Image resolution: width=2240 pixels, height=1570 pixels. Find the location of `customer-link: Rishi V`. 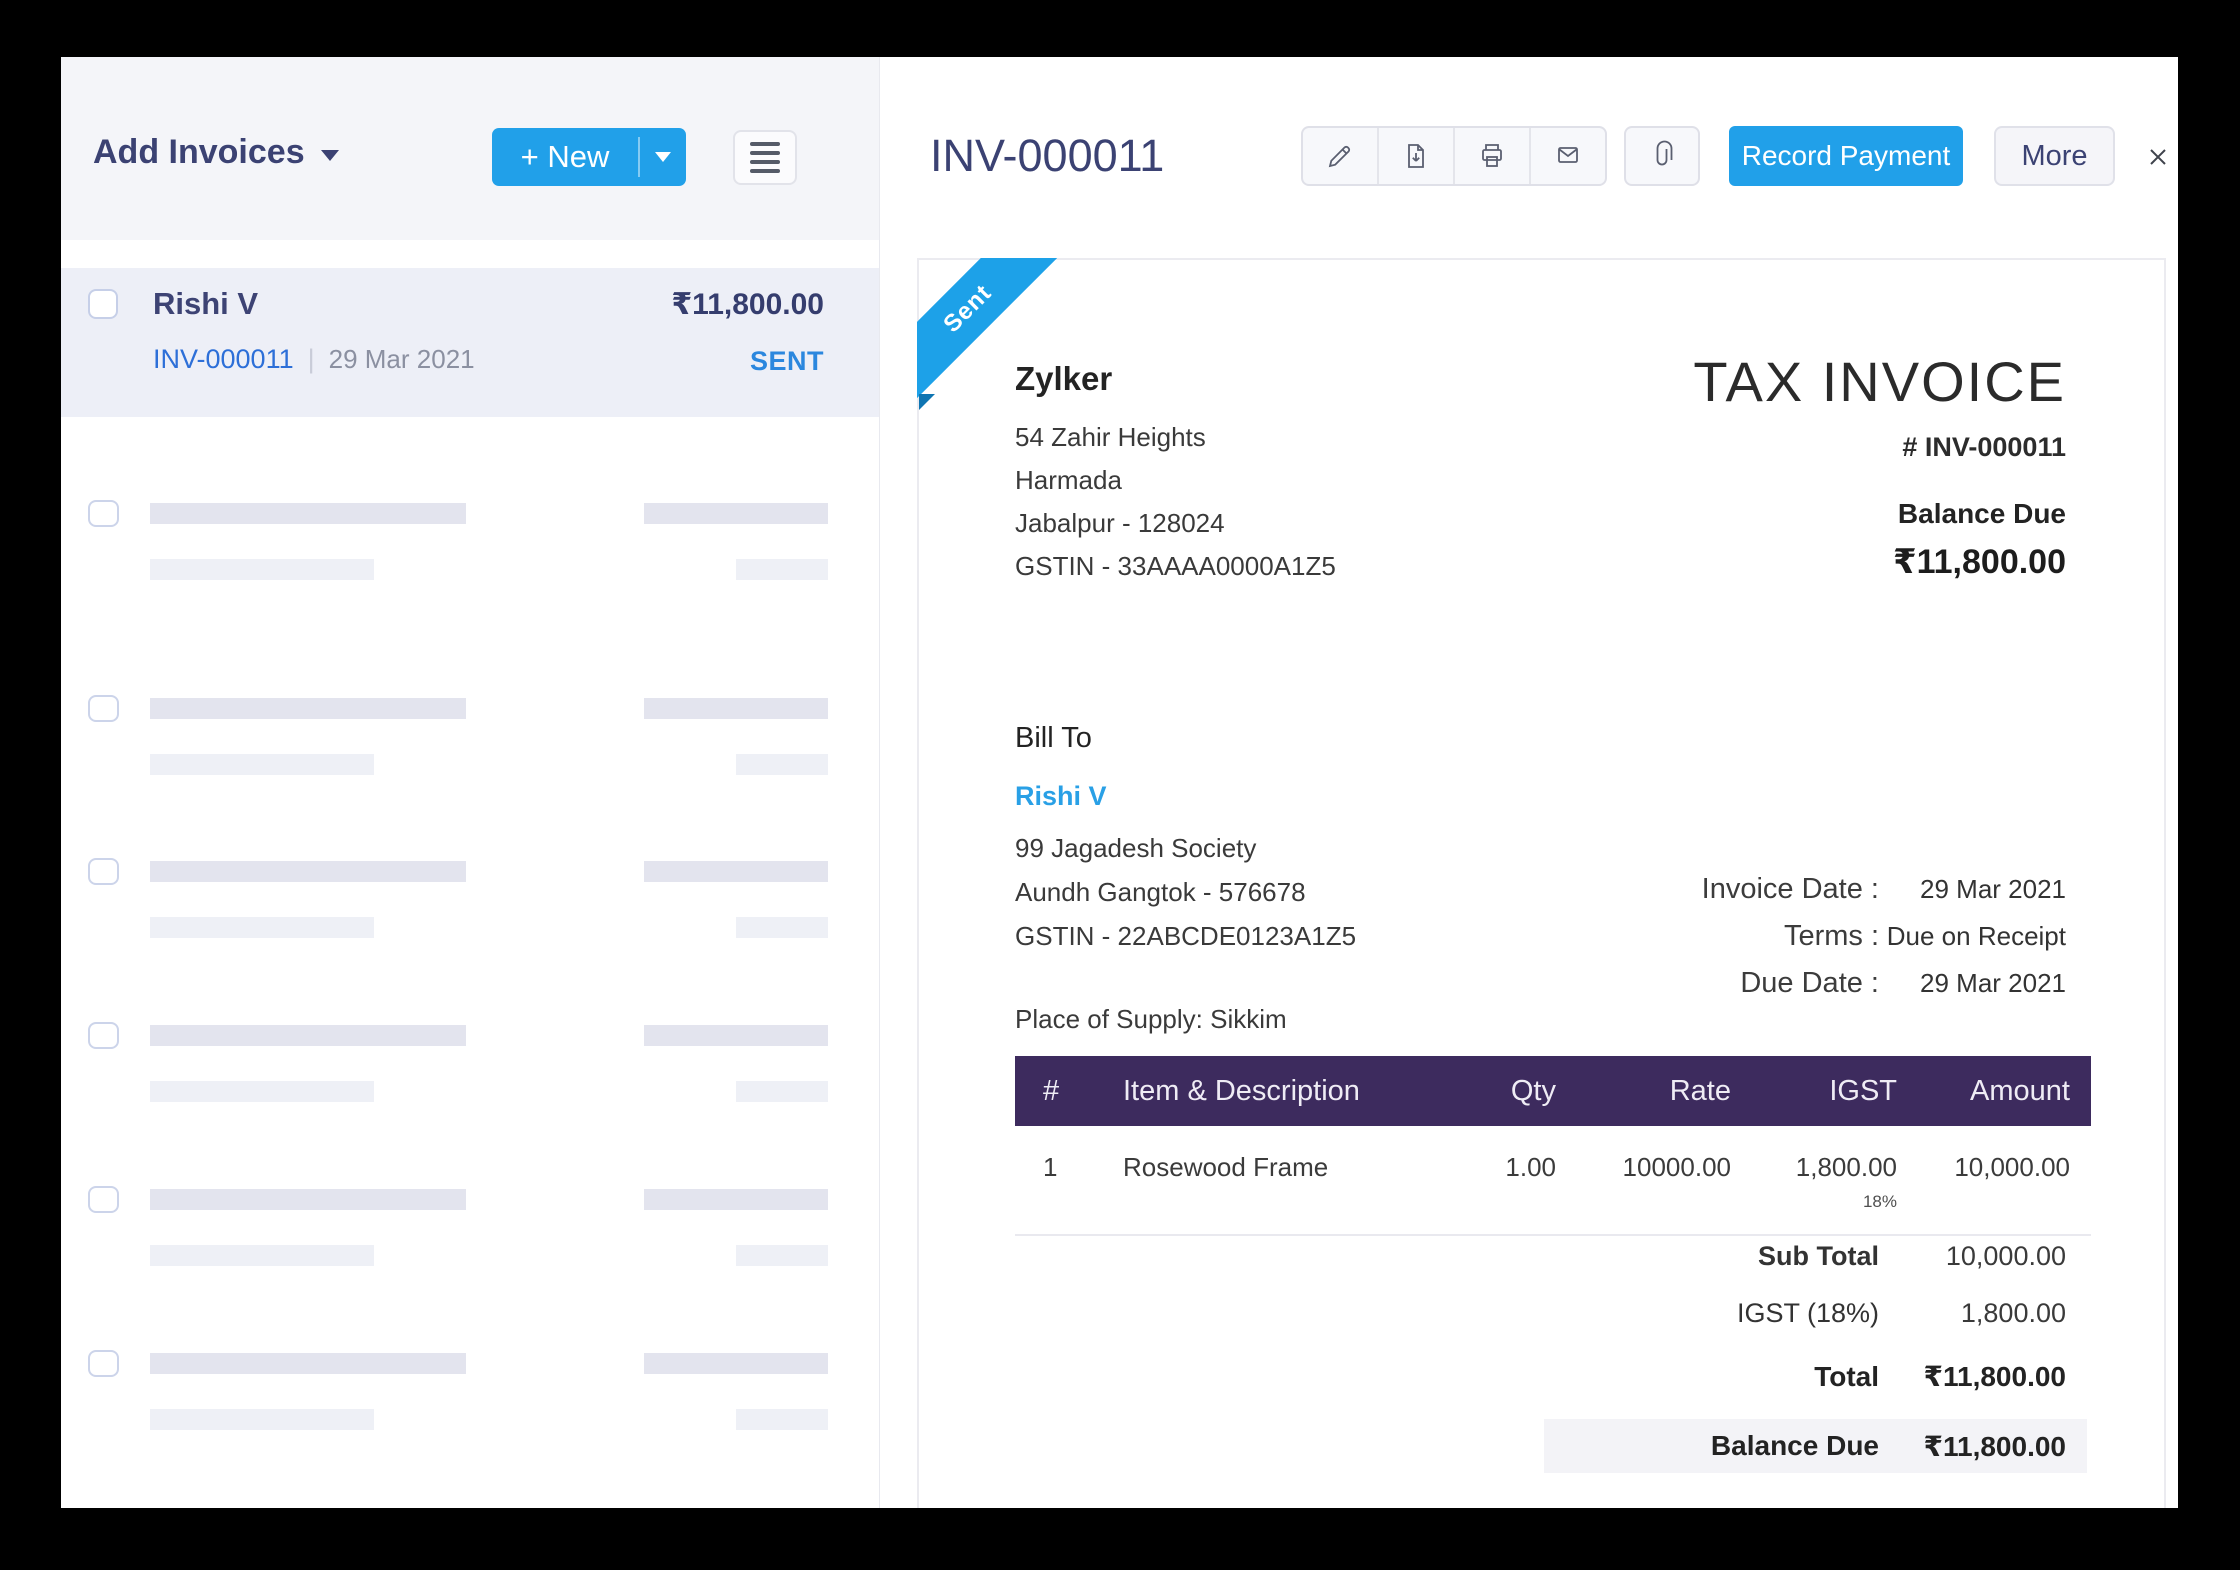

customer-link: Rishi V is located at coordinates (1185, 796).